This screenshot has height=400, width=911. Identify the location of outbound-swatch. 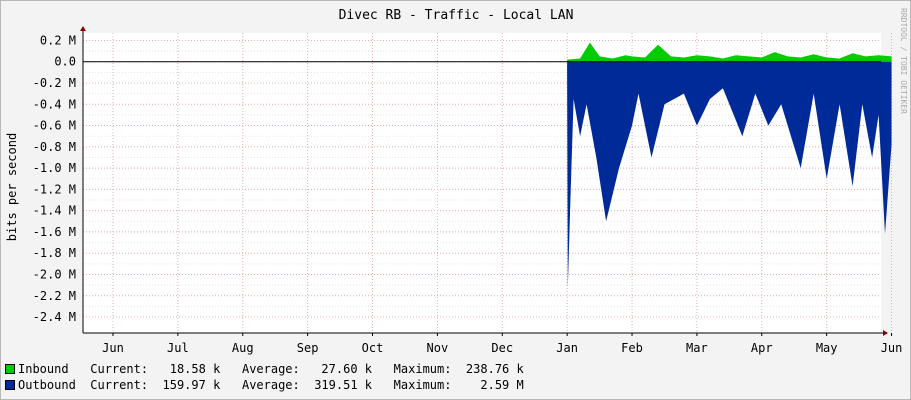
(10, 385).